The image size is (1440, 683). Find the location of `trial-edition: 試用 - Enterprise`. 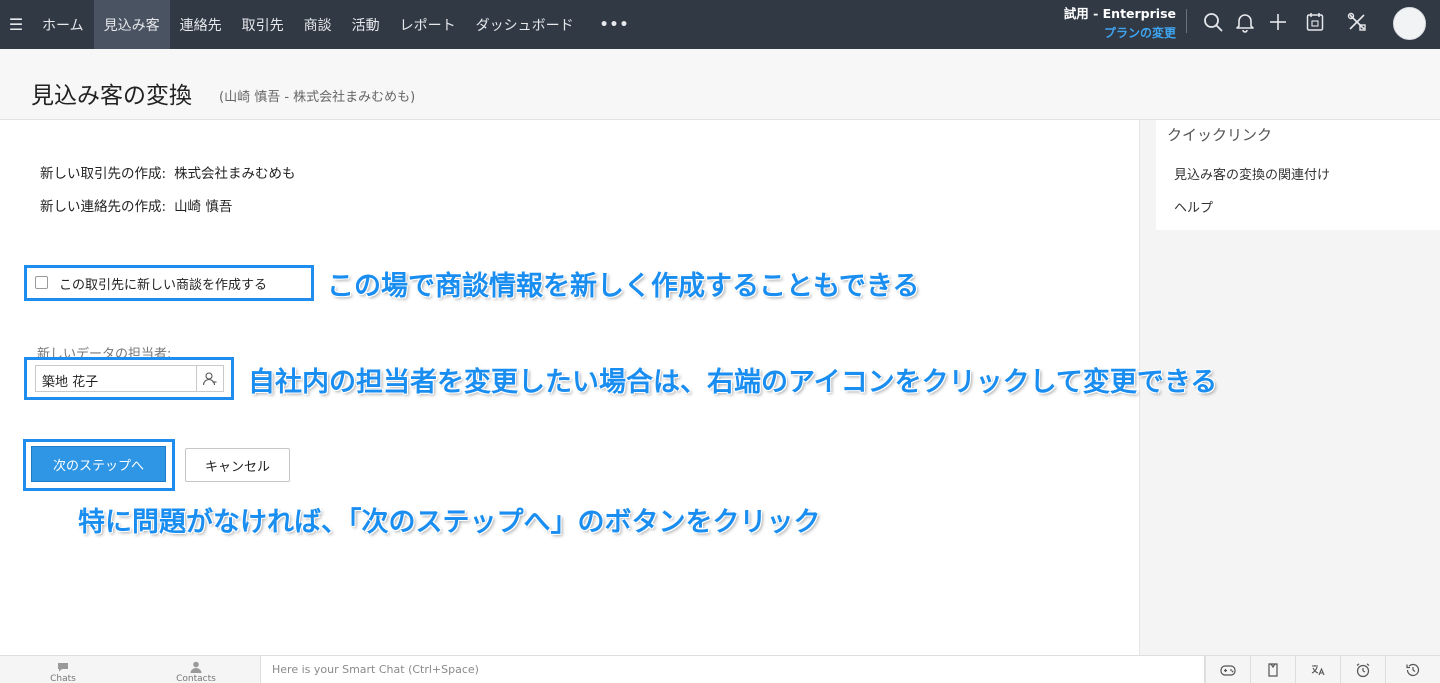

trial-edition: 試用 - Enterprise is located at coordinates (1119, 13).